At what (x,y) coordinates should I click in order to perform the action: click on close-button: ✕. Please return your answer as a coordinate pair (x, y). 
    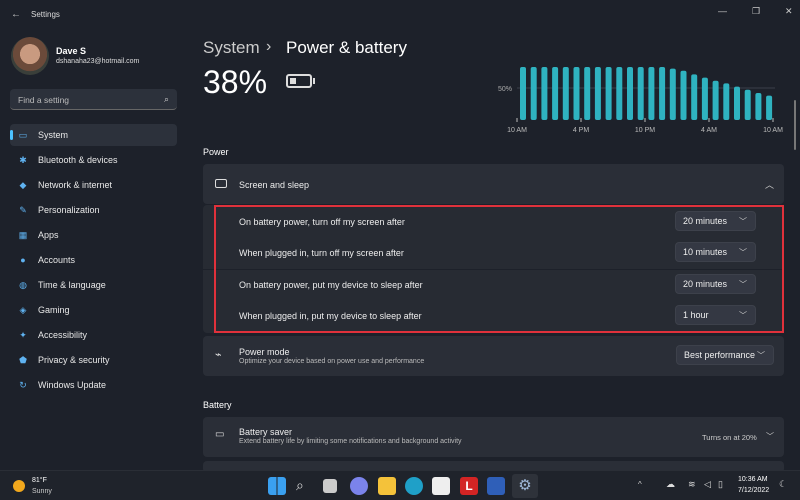
    Looking at the image, I should click on (789, 11).